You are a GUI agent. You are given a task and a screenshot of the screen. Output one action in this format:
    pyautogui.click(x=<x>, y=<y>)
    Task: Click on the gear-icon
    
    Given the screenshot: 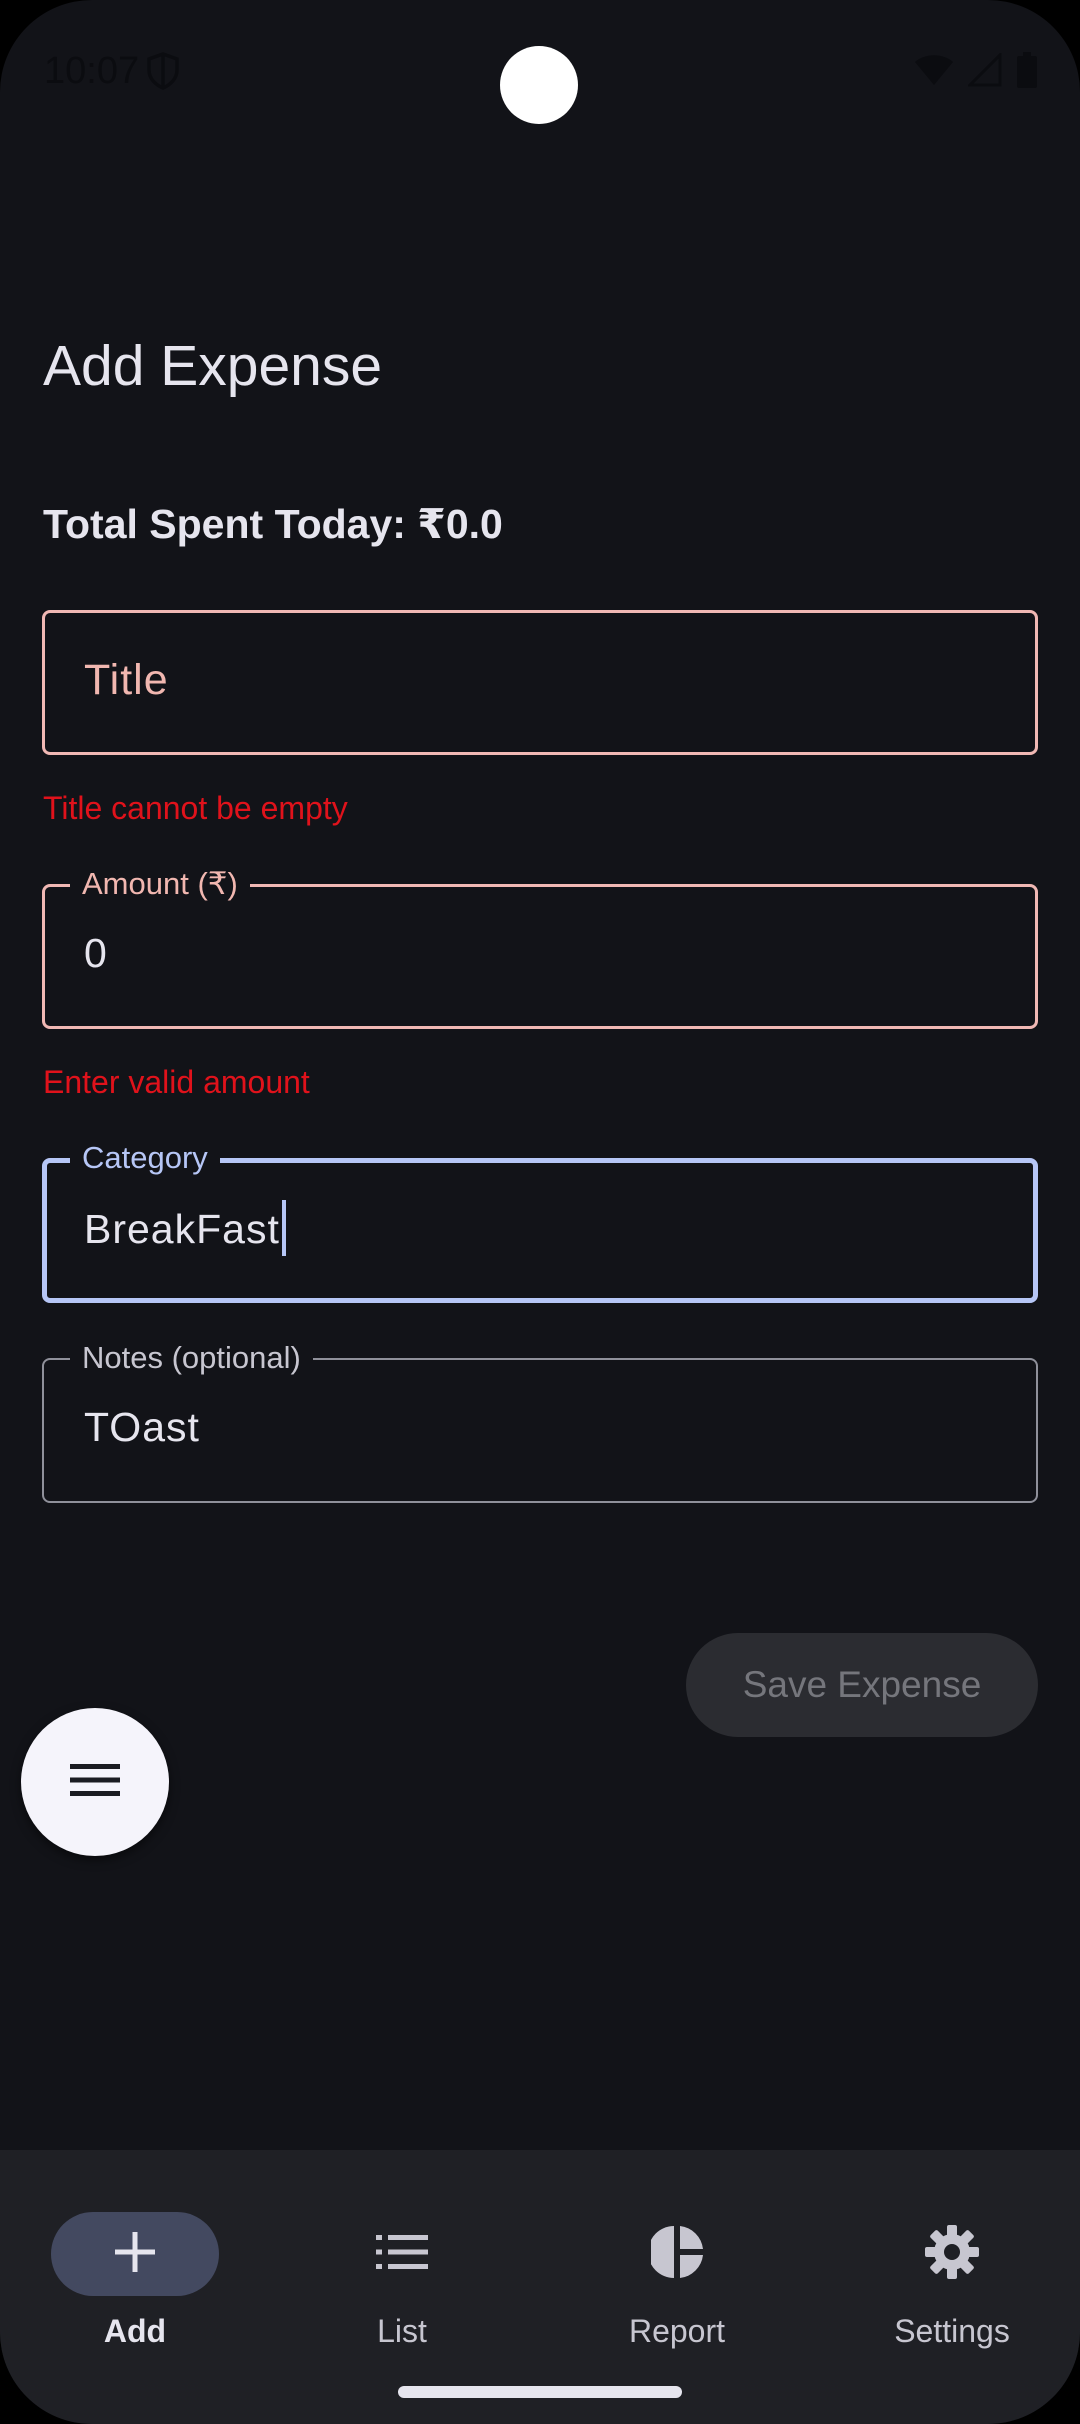 What is the action you would take?
    pyautogui.click(x=952, y=2254)
    